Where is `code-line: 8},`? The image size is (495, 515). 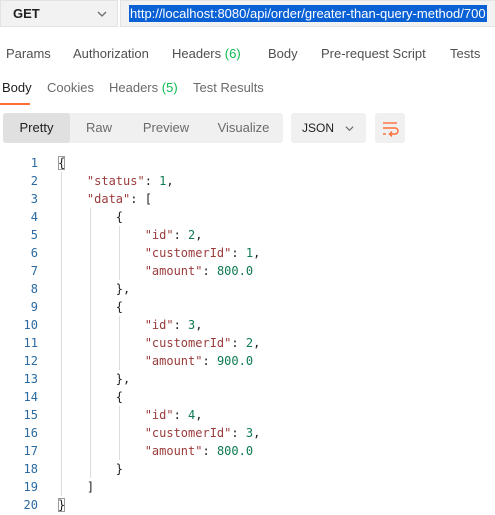
code-line: 8}, is located at coordinates (247, 289).